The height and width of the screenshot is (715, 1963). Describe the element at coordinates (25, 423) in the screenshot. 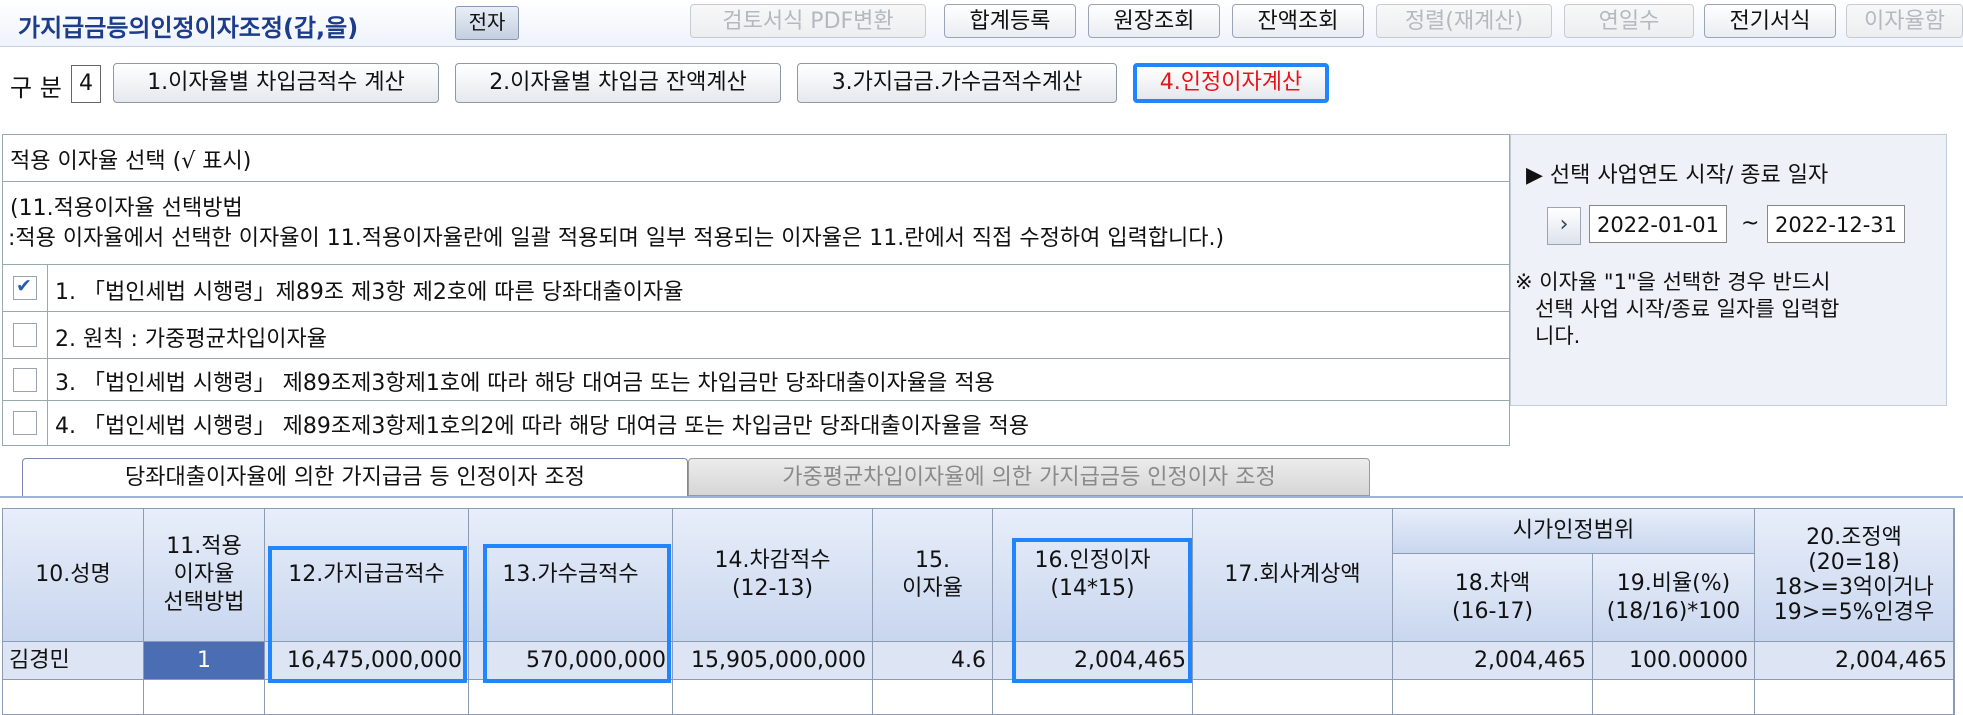

I see `rate-option-4-checkbox` at that location.